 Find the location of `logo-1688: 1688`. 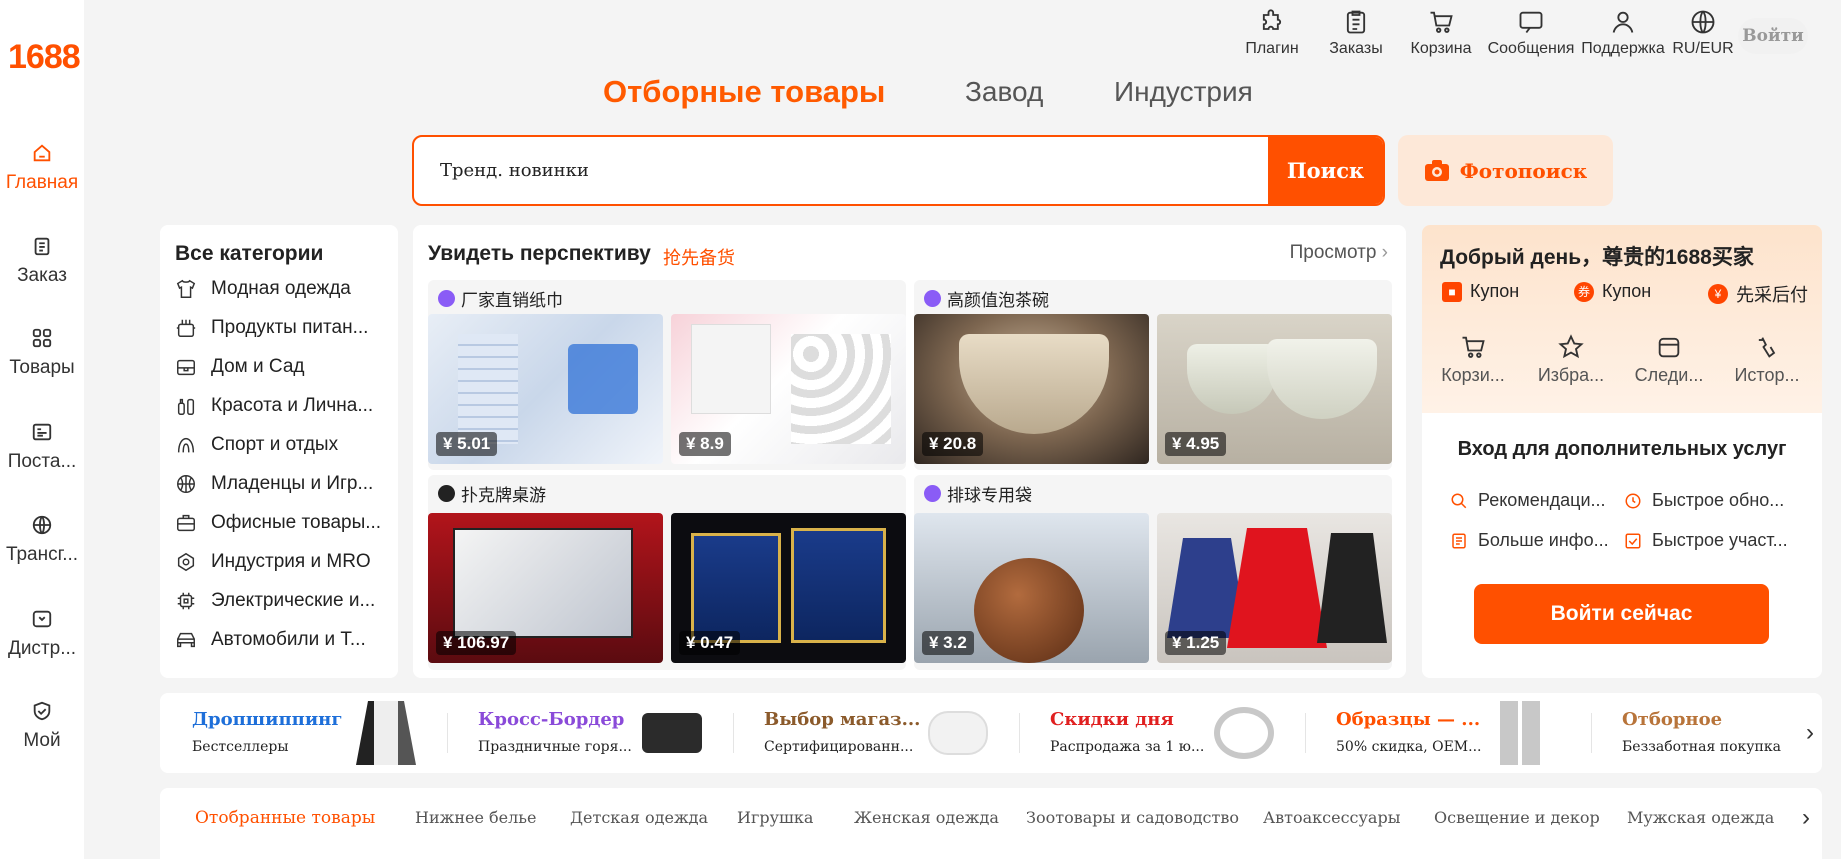

logo-1688: 1688 is located at coordinates (44, 57).